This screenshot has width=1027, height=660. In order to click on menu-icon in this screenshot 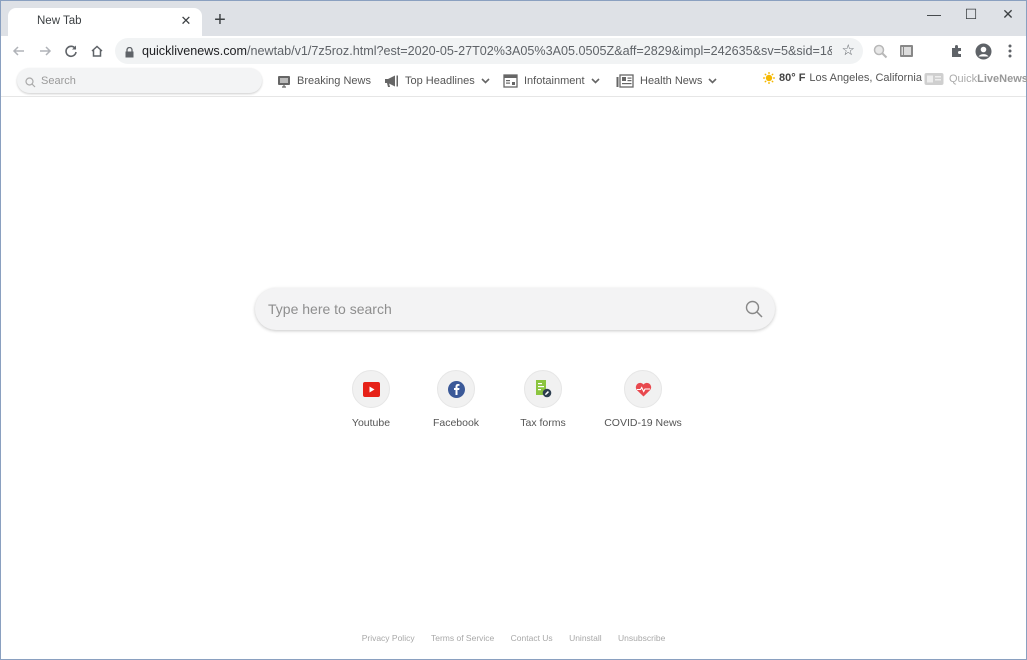, I will do `click(1010, 51)`.